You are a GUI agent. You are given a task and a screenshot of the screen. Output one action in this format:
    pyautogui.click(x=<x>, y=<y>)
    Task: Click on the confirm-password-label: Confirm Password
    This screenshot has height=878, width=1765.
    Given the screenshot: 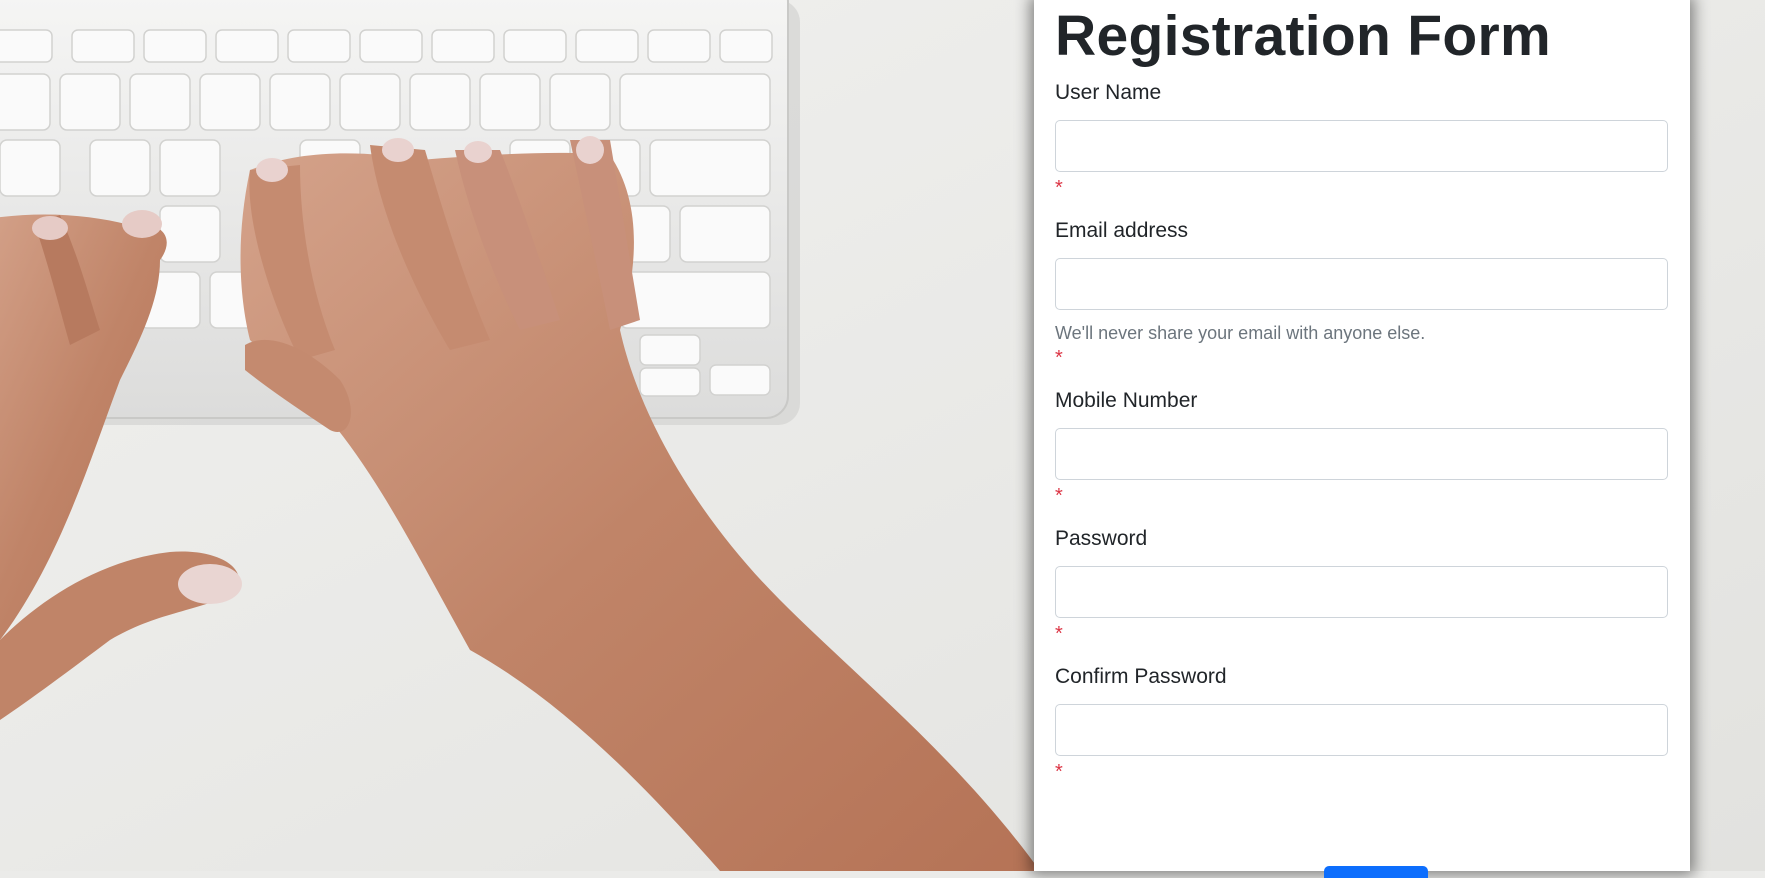 What is the action you would take?
    pyautogui.click(x=1141, y=676)
    